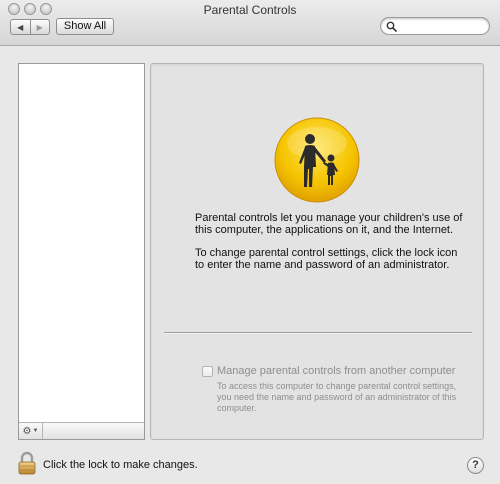 The height and width of the screenshot is (484, 500). I want to click on search-input, so click(442, 26).